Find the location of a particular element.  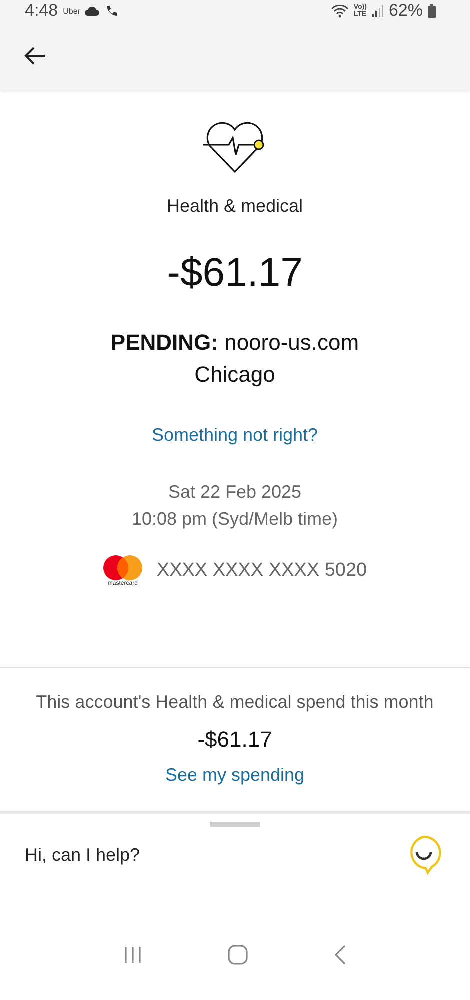

drag-handle is located at coordinates (235, 824).